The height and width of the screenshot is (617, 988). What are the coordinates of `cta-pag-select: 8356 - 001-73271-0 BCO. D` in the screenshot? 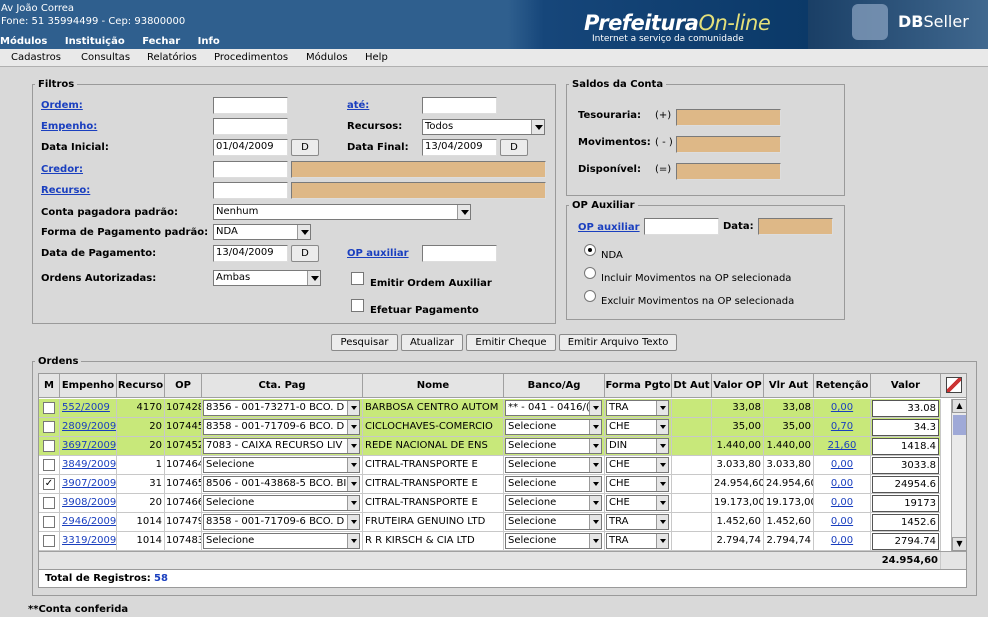 It's located at (281, 408).